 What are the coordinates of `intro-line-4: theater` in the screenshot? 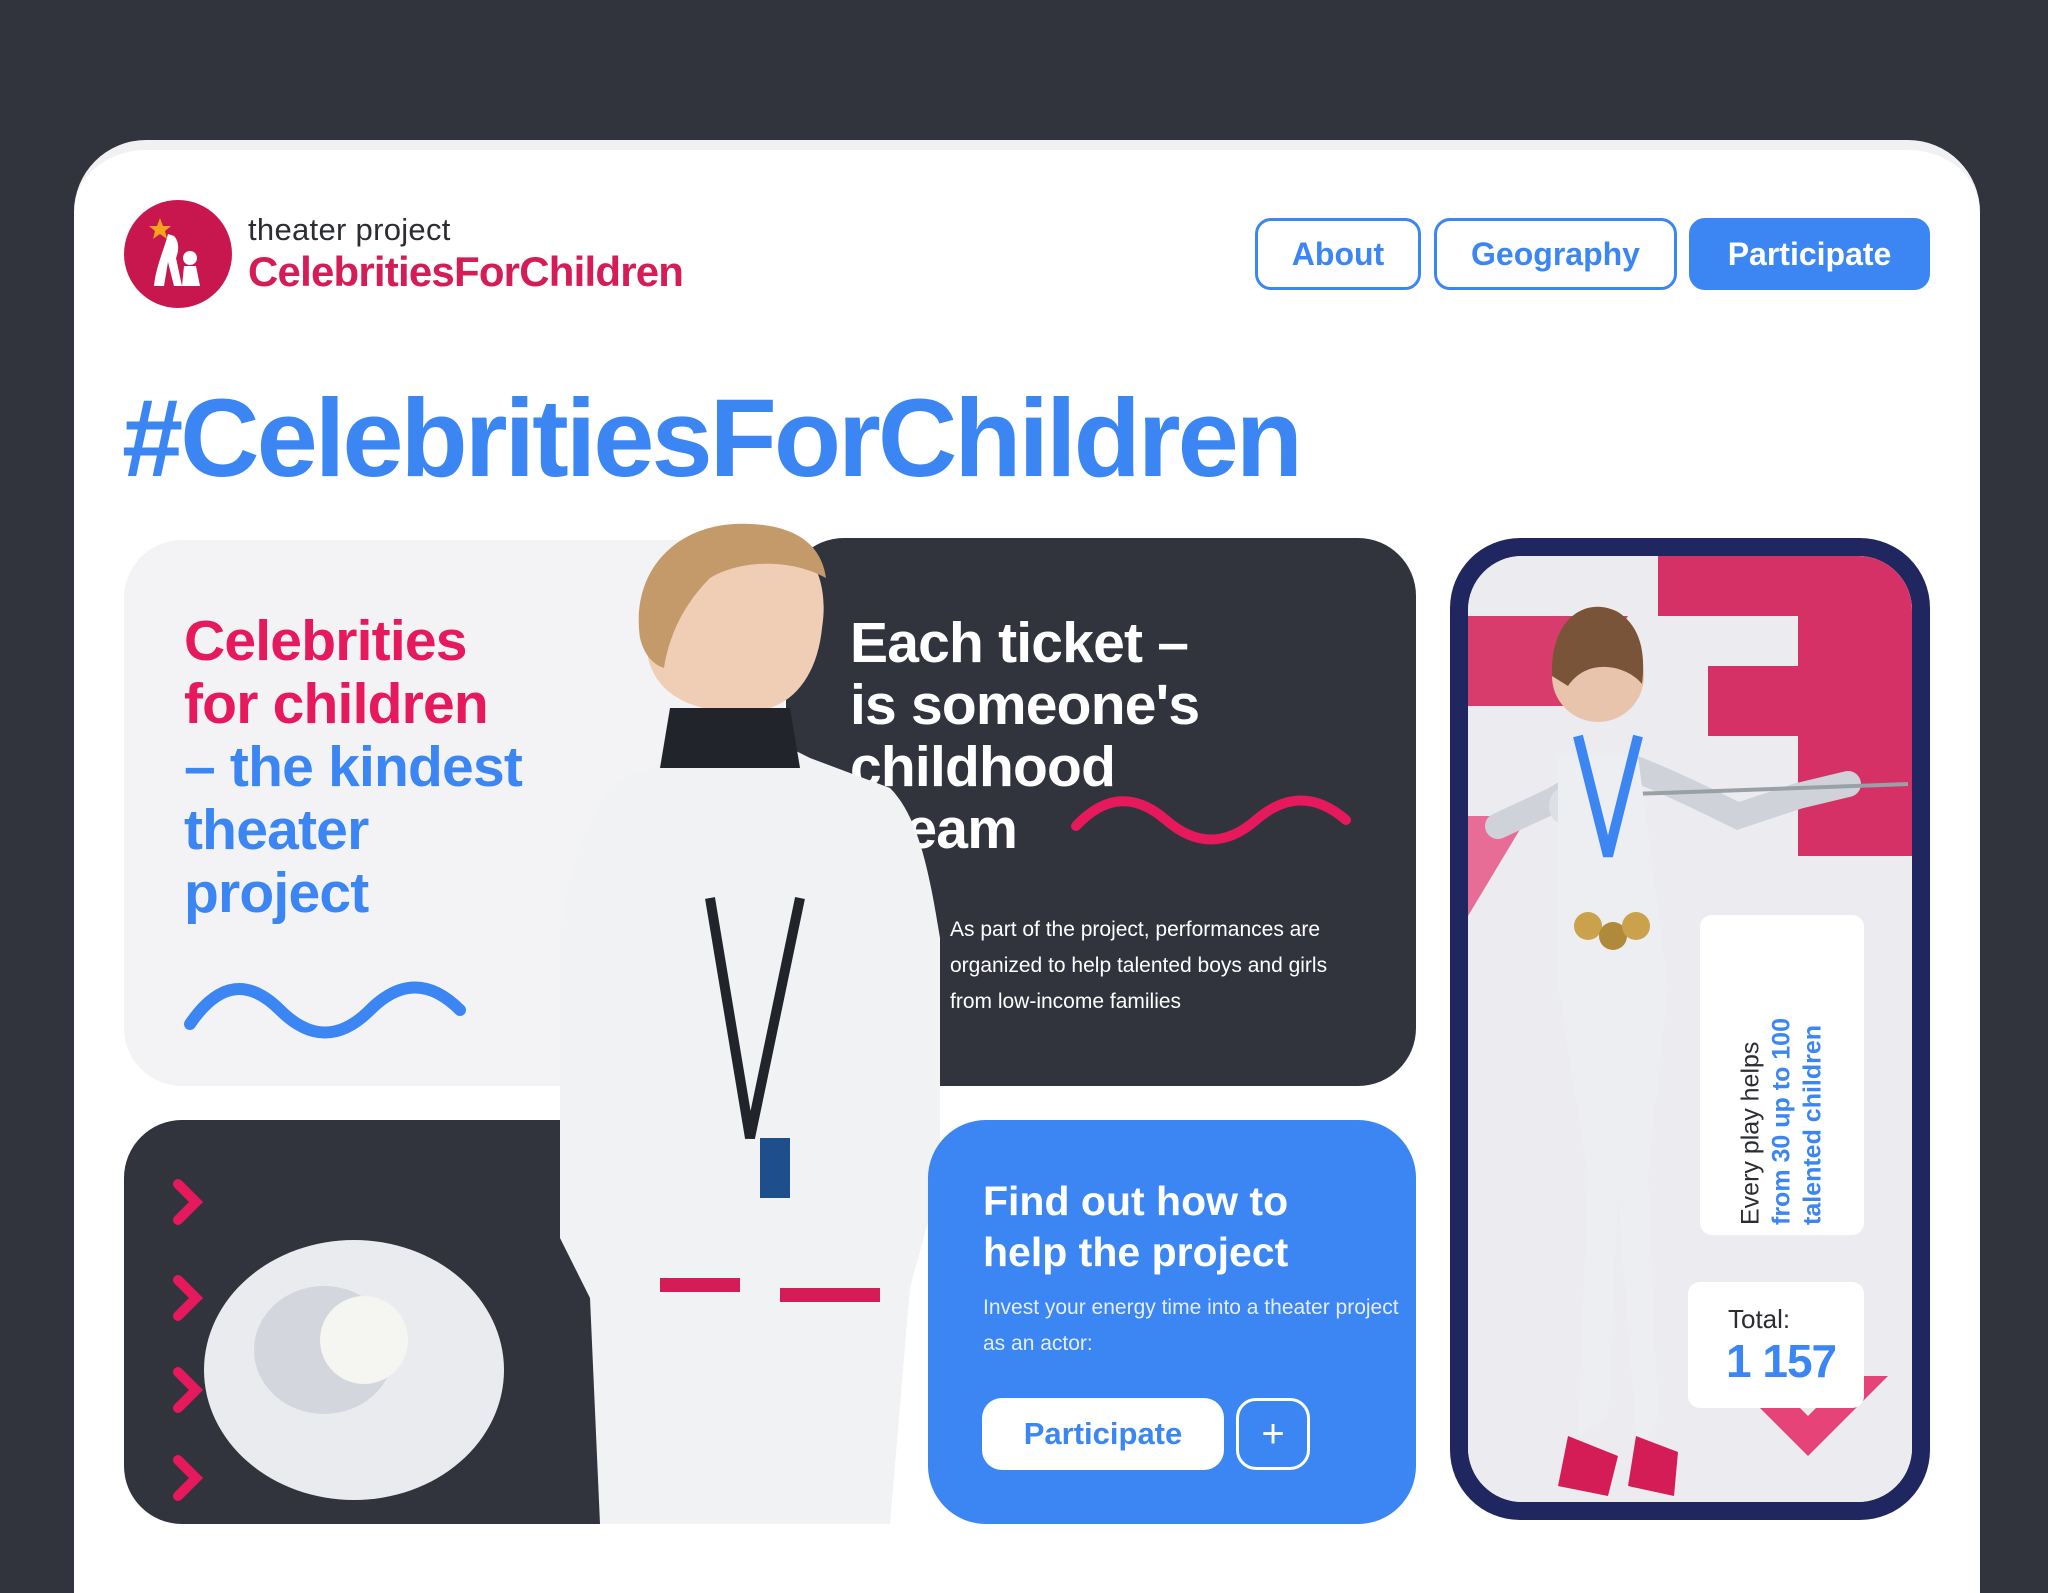 It's located at (276, 830).